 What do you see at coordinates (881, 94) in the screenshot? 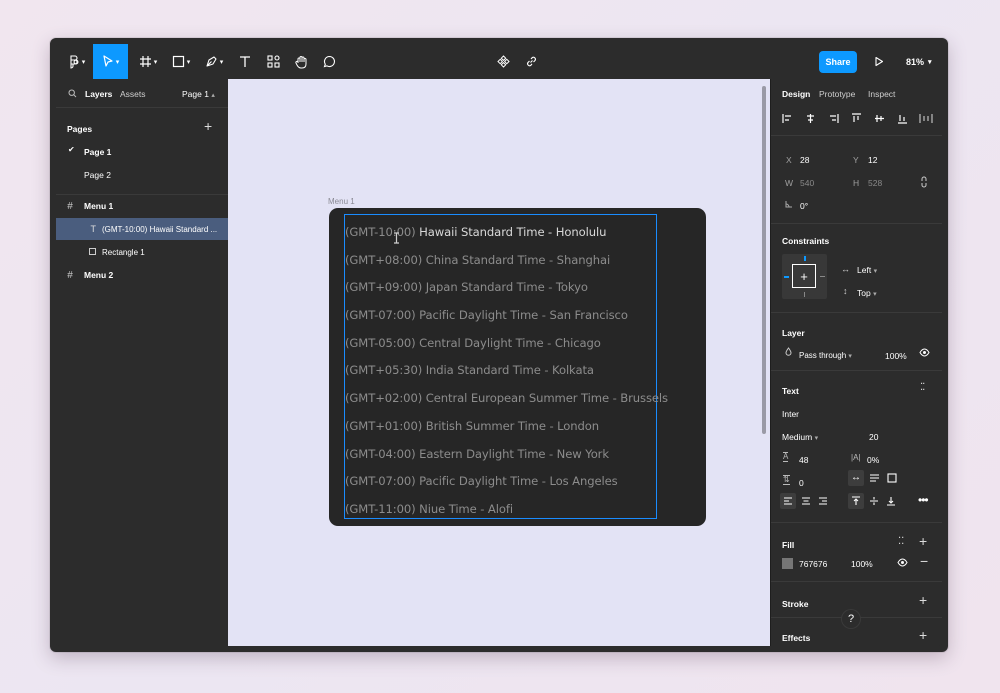
I see `tab-inspect: Inspect` at bounding box center [881, 94].